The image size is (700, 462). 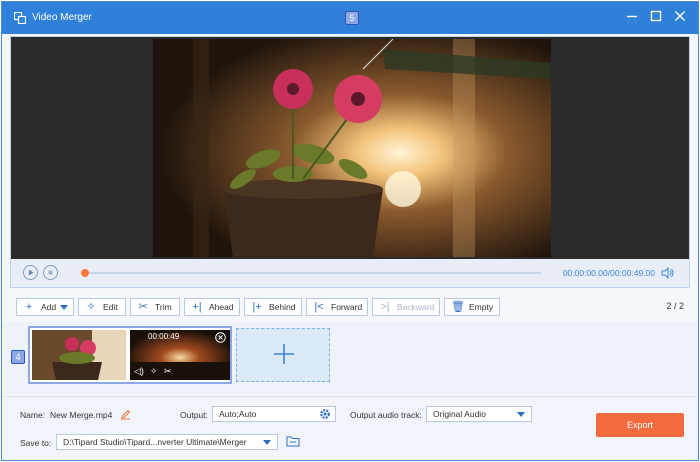 I want to click on behind-label: Behind, so click(x=282, y=307).